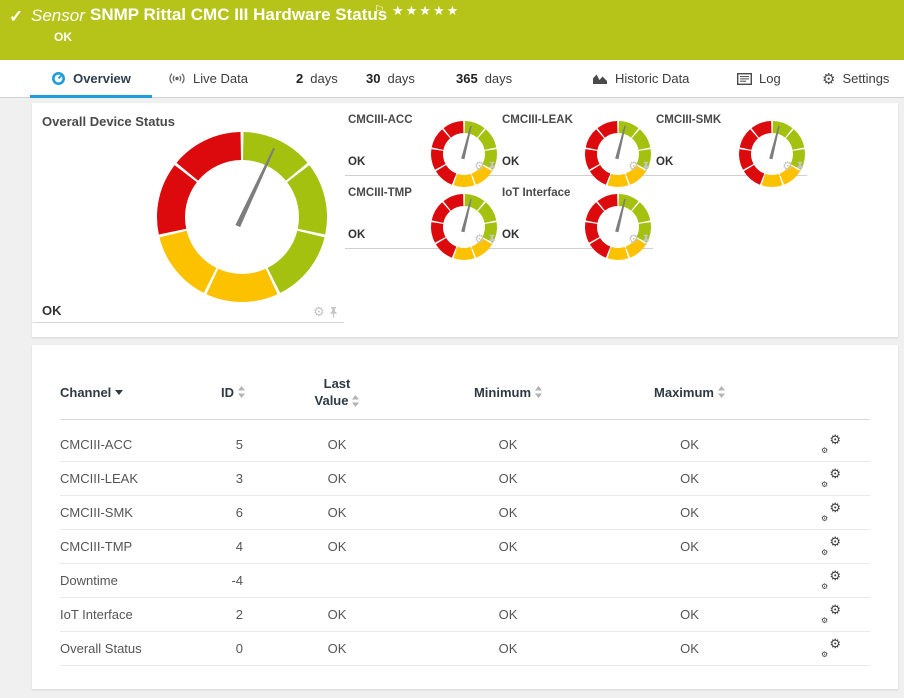  What do you see at coordinates (379, 10) in the screenshot?
I see `flag-icon: ⚐` at bounding box center [379, 10].